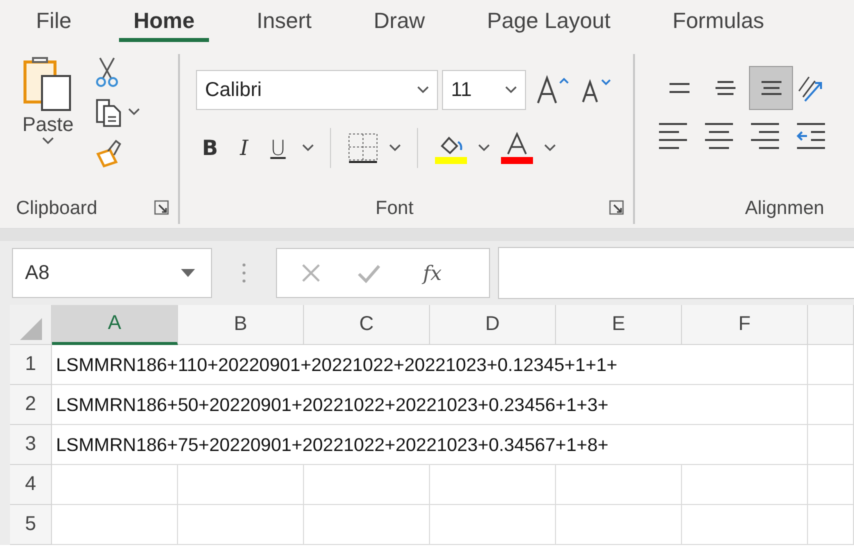 The height and width of the screenshot is (548, 854). What do you see at coordinates (484, 90) in the screenshot?
I see `font-size-dropdown: 11` at bounding box center [484, 90].